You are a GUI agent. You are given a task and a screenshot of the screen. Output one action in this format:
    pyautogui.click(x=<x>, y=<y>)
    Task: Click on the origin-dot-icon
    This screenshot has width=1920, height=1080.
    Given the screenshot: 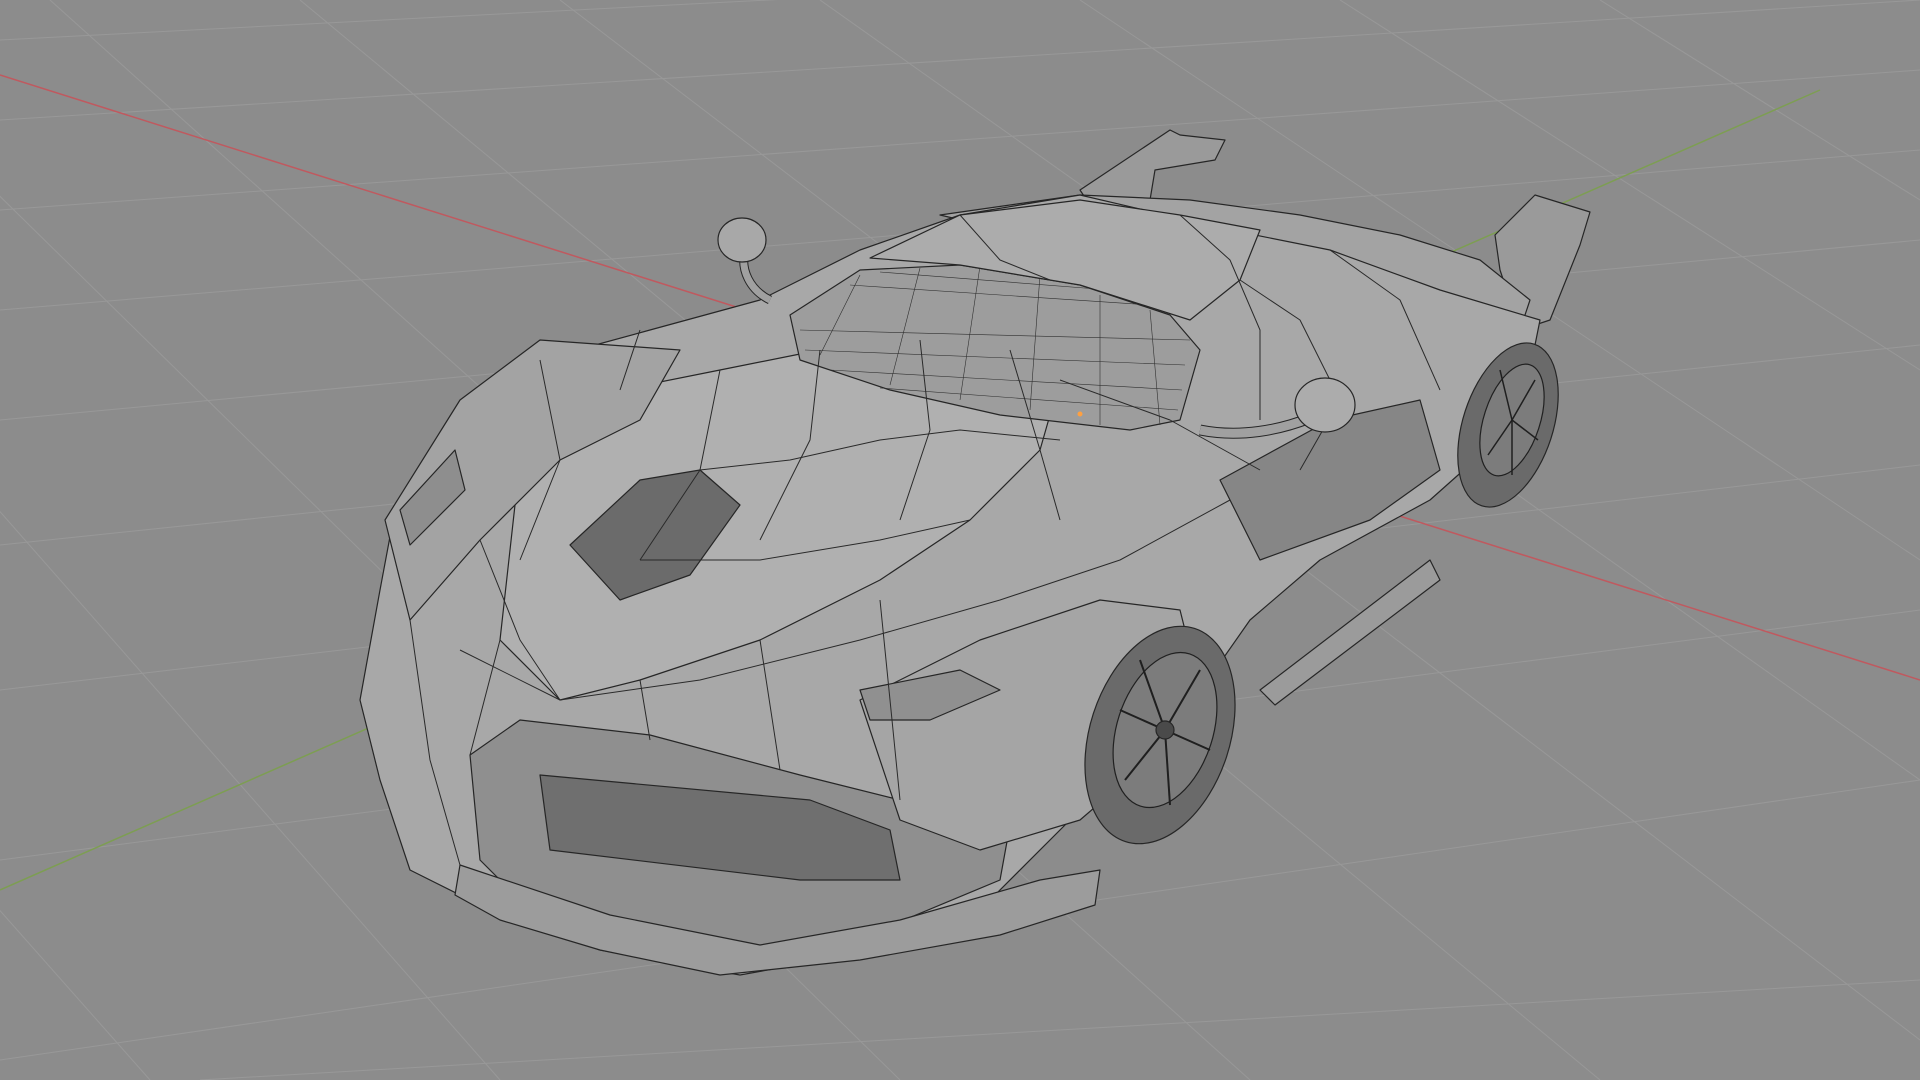 What is the action you would take?
    pyautogui.click(x=1080, y=414)
    